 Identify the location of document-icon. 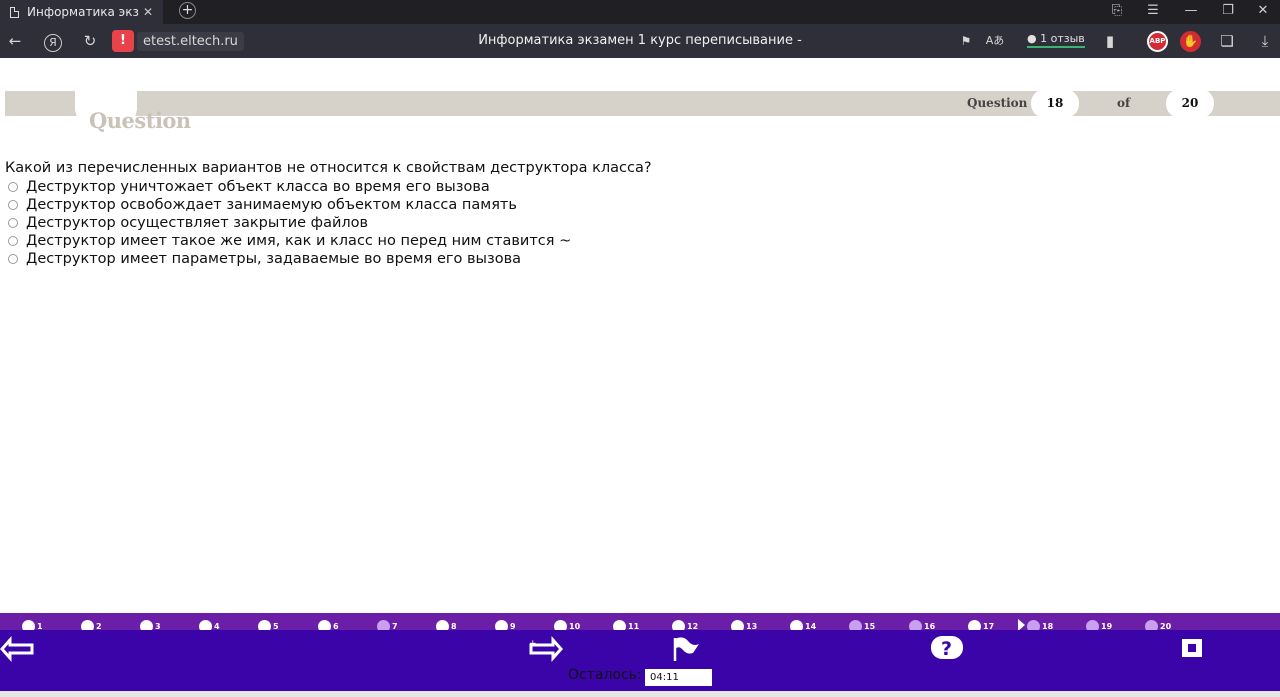
(14, 12).